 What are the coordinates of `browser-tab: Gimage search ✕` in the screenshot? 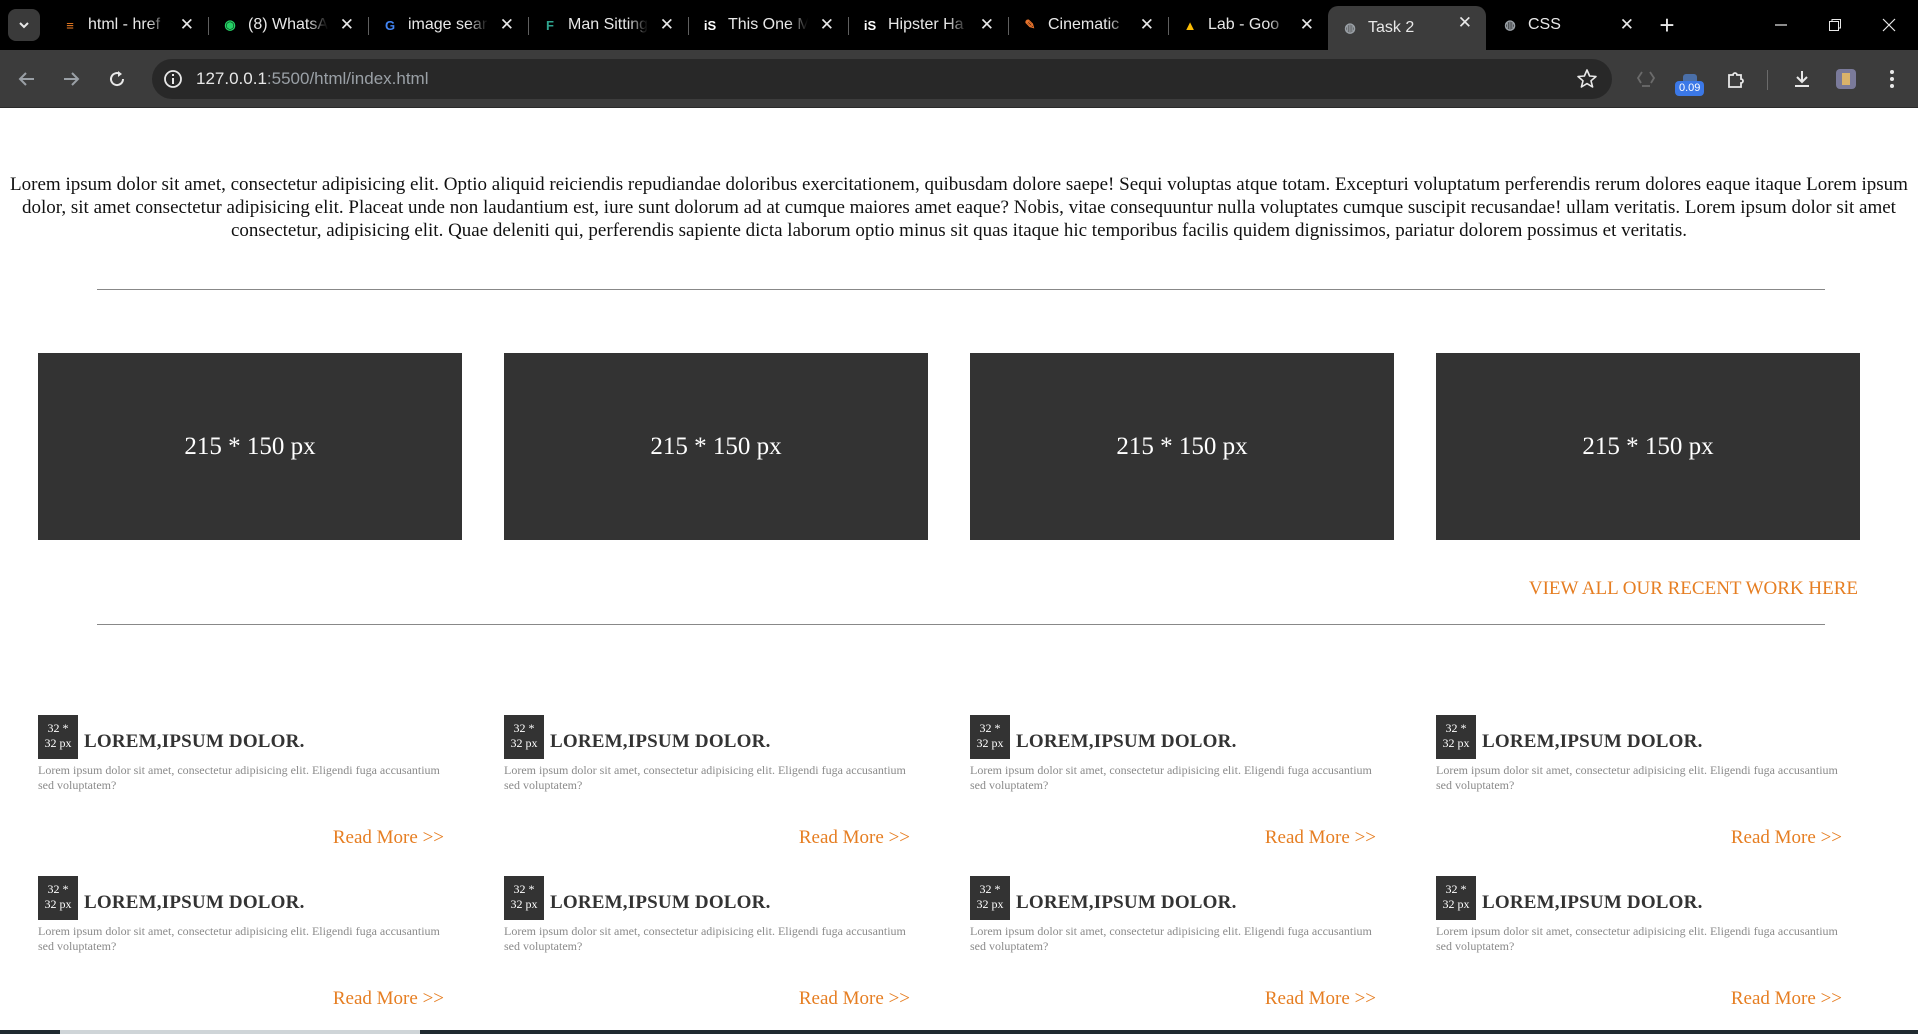 It's located at (448, 25).